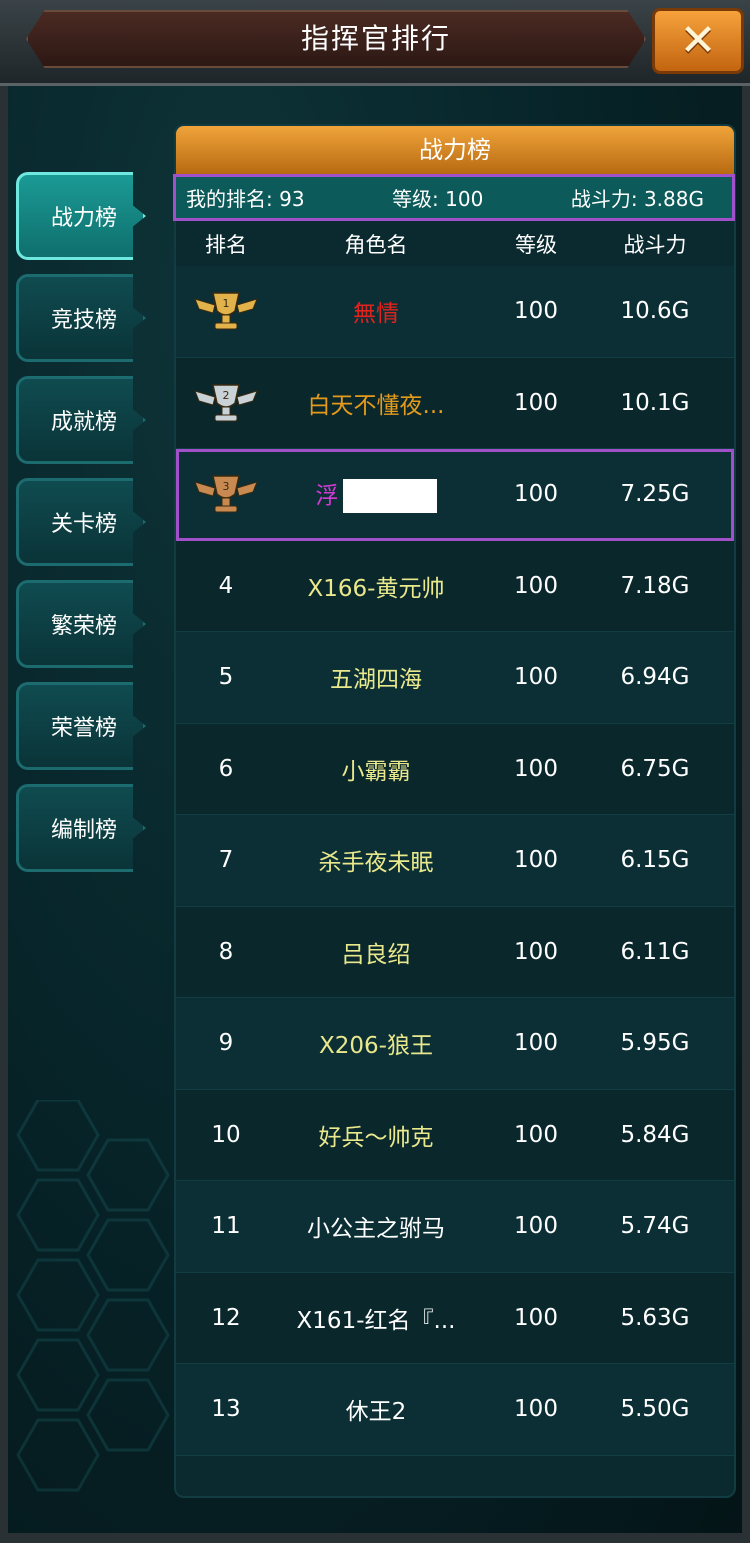 Image resolution: width=750 pixels, height=1543 pixels. I want to click on table-row: 10 好兵～帅克 100 5.84G, so click(455, 1135).